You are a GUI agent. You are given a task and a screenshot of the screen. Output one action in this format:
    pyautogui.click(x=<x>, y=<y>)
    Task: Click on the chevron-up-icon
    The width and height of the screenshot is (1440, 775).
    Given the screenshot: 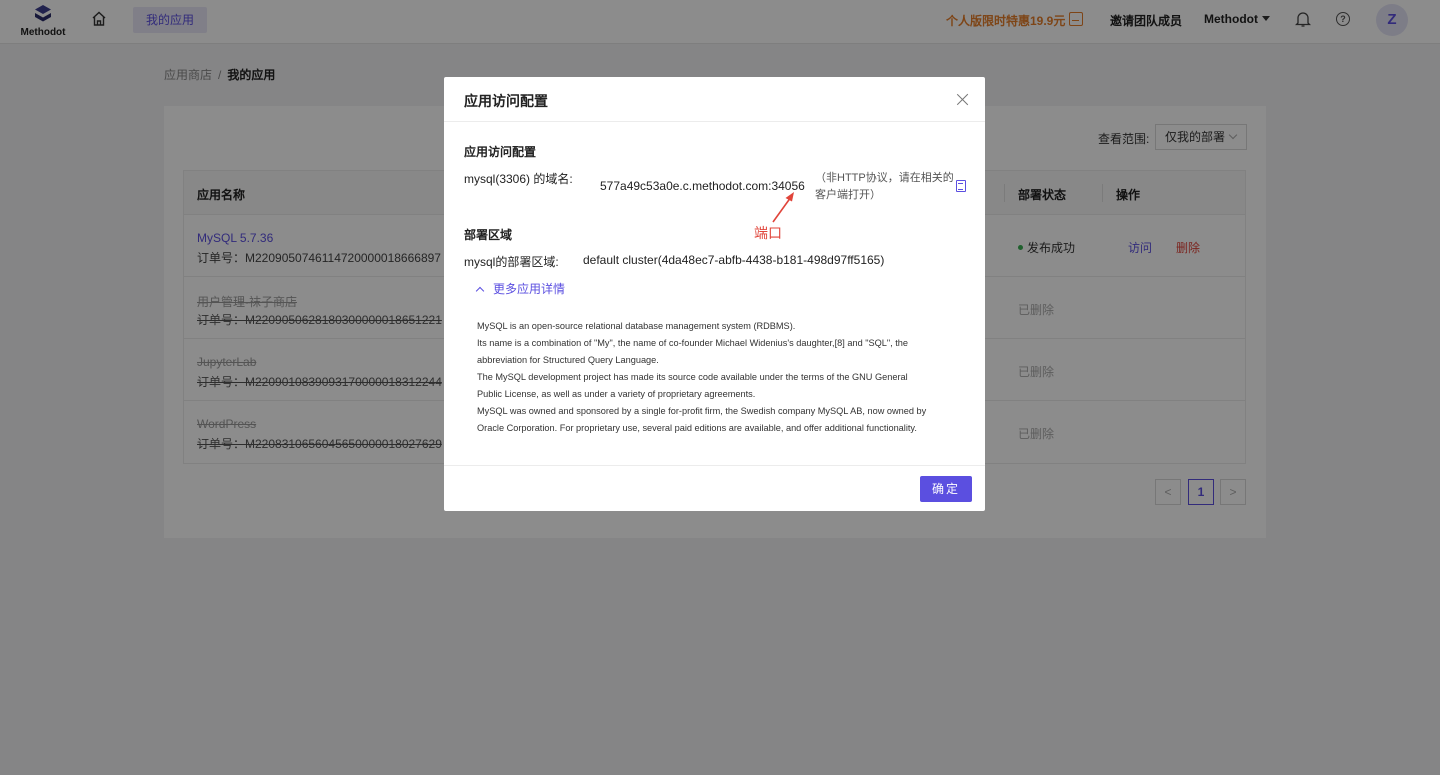 What is the action you would take?
    pyautogui.click(x=480, y=291)
    